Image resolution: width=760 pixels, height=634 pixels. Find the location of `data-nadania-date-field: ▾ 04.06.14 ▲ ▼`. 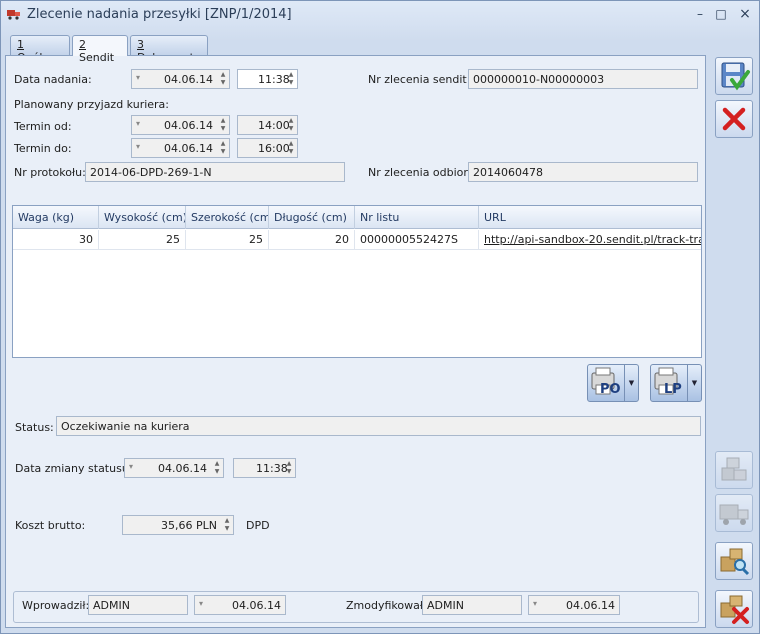

data-nadania-date-field: ▾ 04.06.14 ▲ ▼ is located at coordinates (180, 79).